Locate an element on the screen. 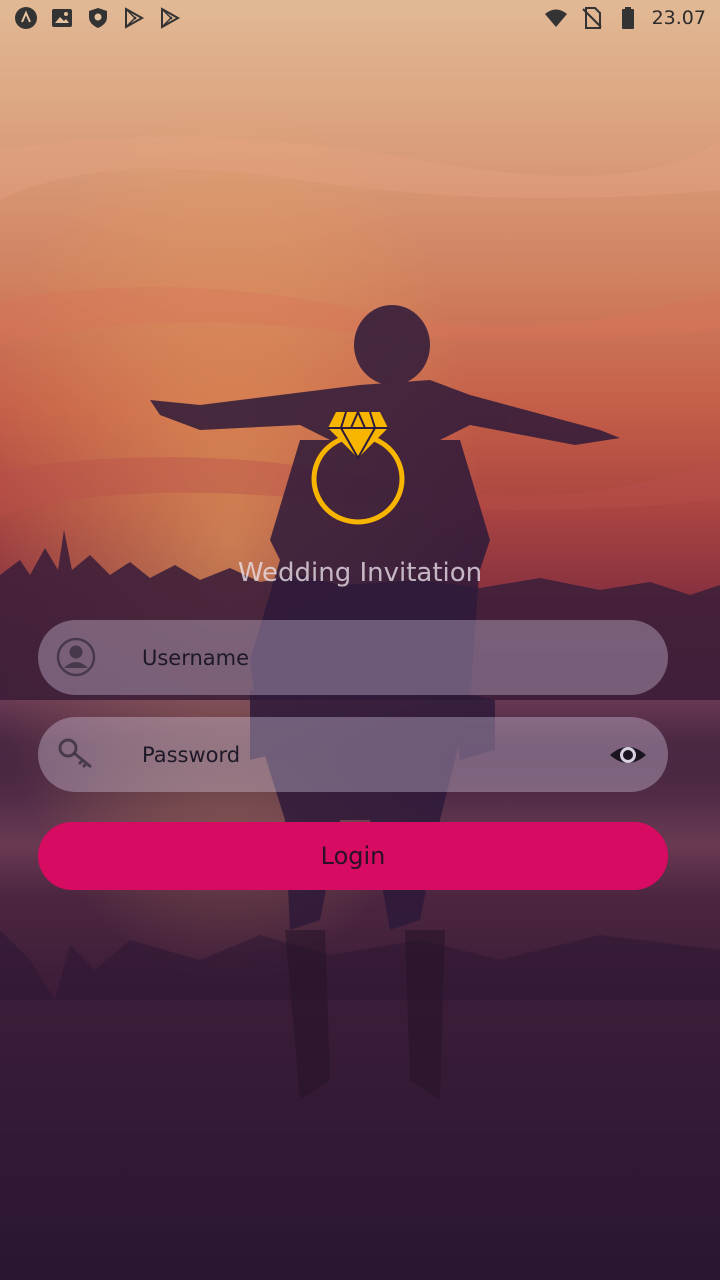  gallery-icon is located at coordinates (62, 18).